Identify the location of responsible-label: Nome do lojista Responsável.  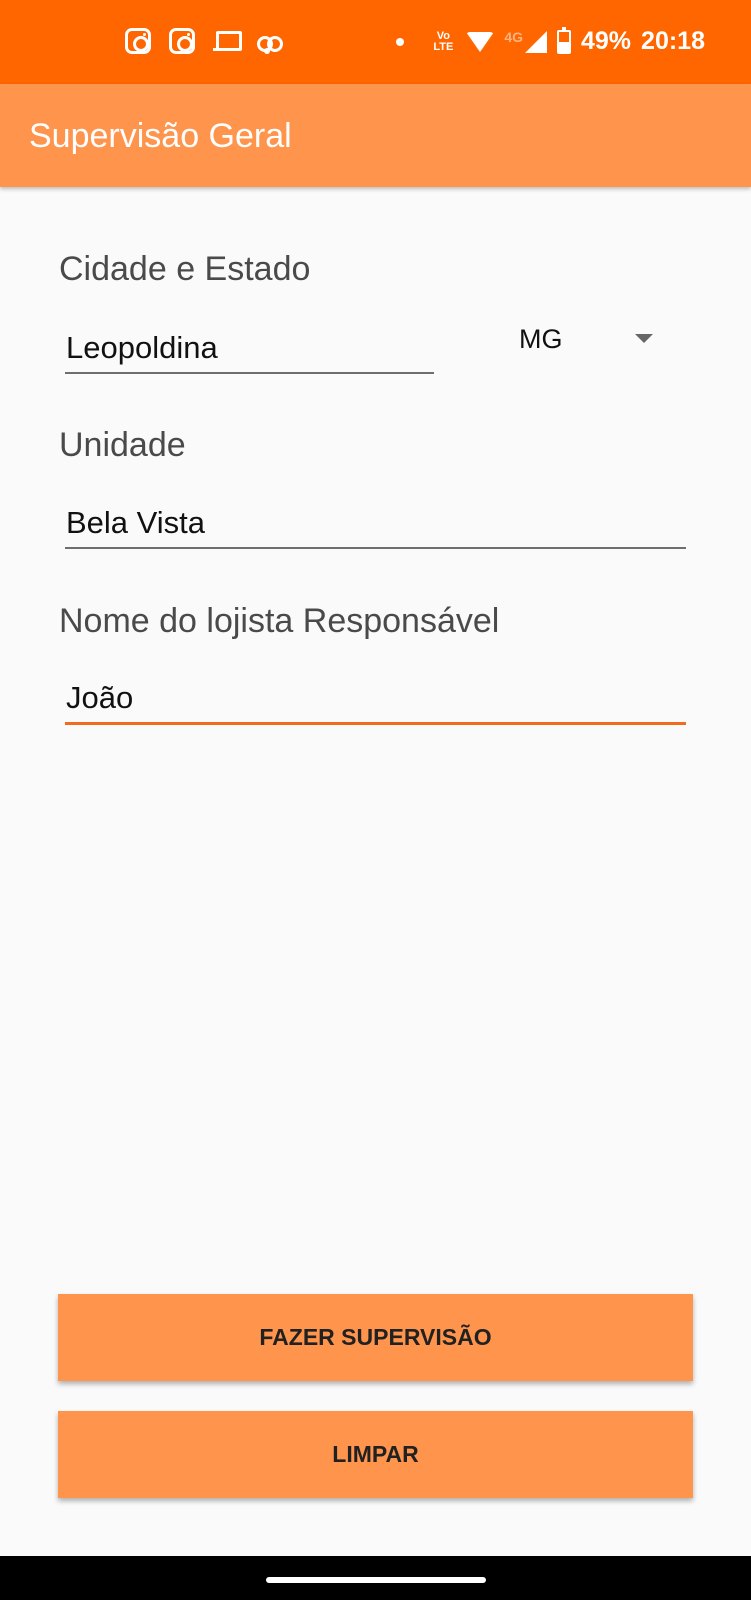
(279, 621).